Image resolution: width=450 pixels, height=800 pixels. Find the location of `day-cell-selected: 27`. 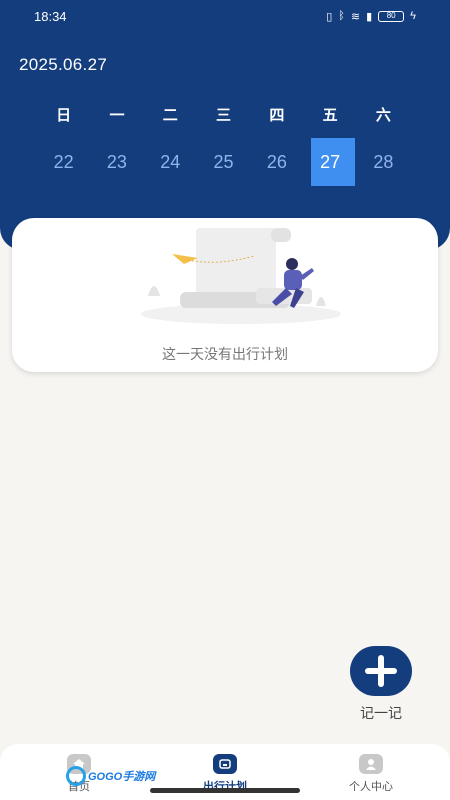

day-cell-selected: 27 is located at coordinates (329, 162).